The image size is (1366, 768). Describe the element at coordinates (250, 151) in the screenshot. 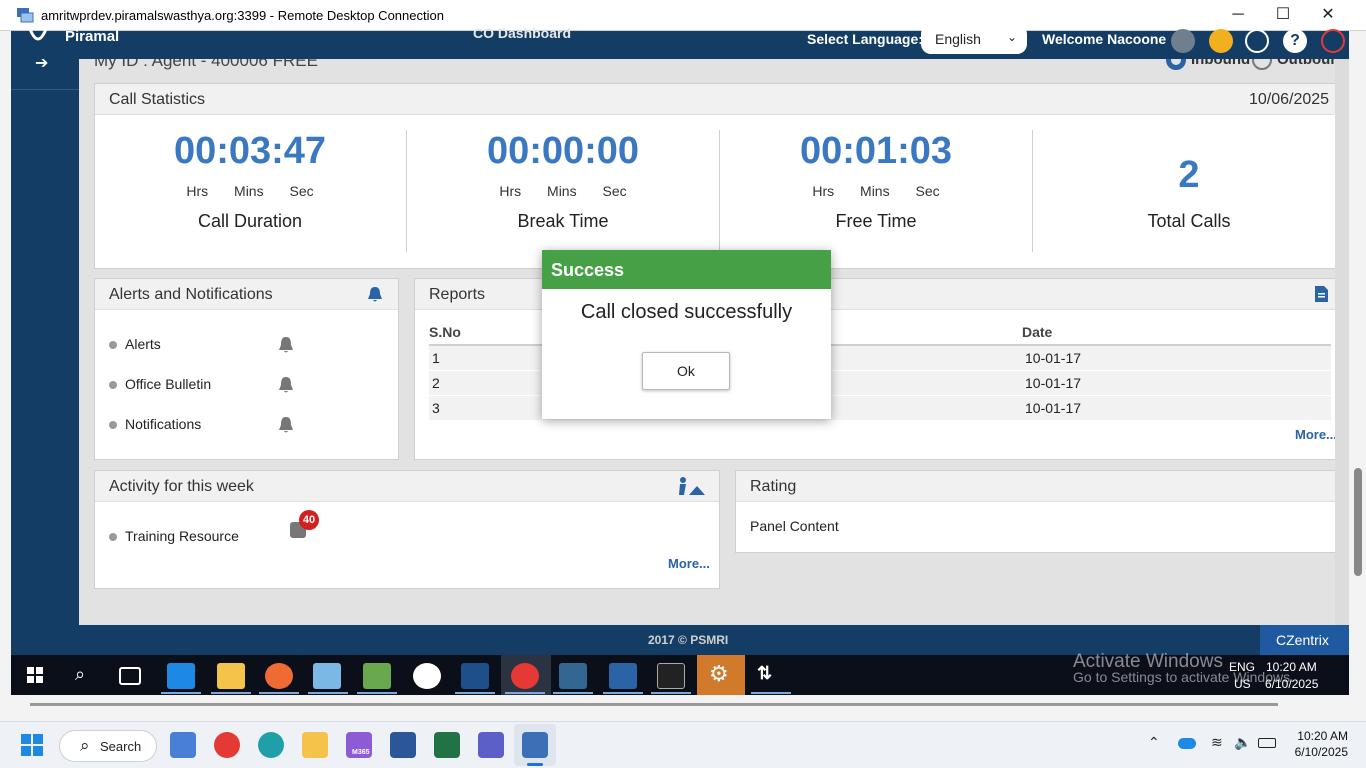

I see `call-duration-time: 00:03:47` at that location.